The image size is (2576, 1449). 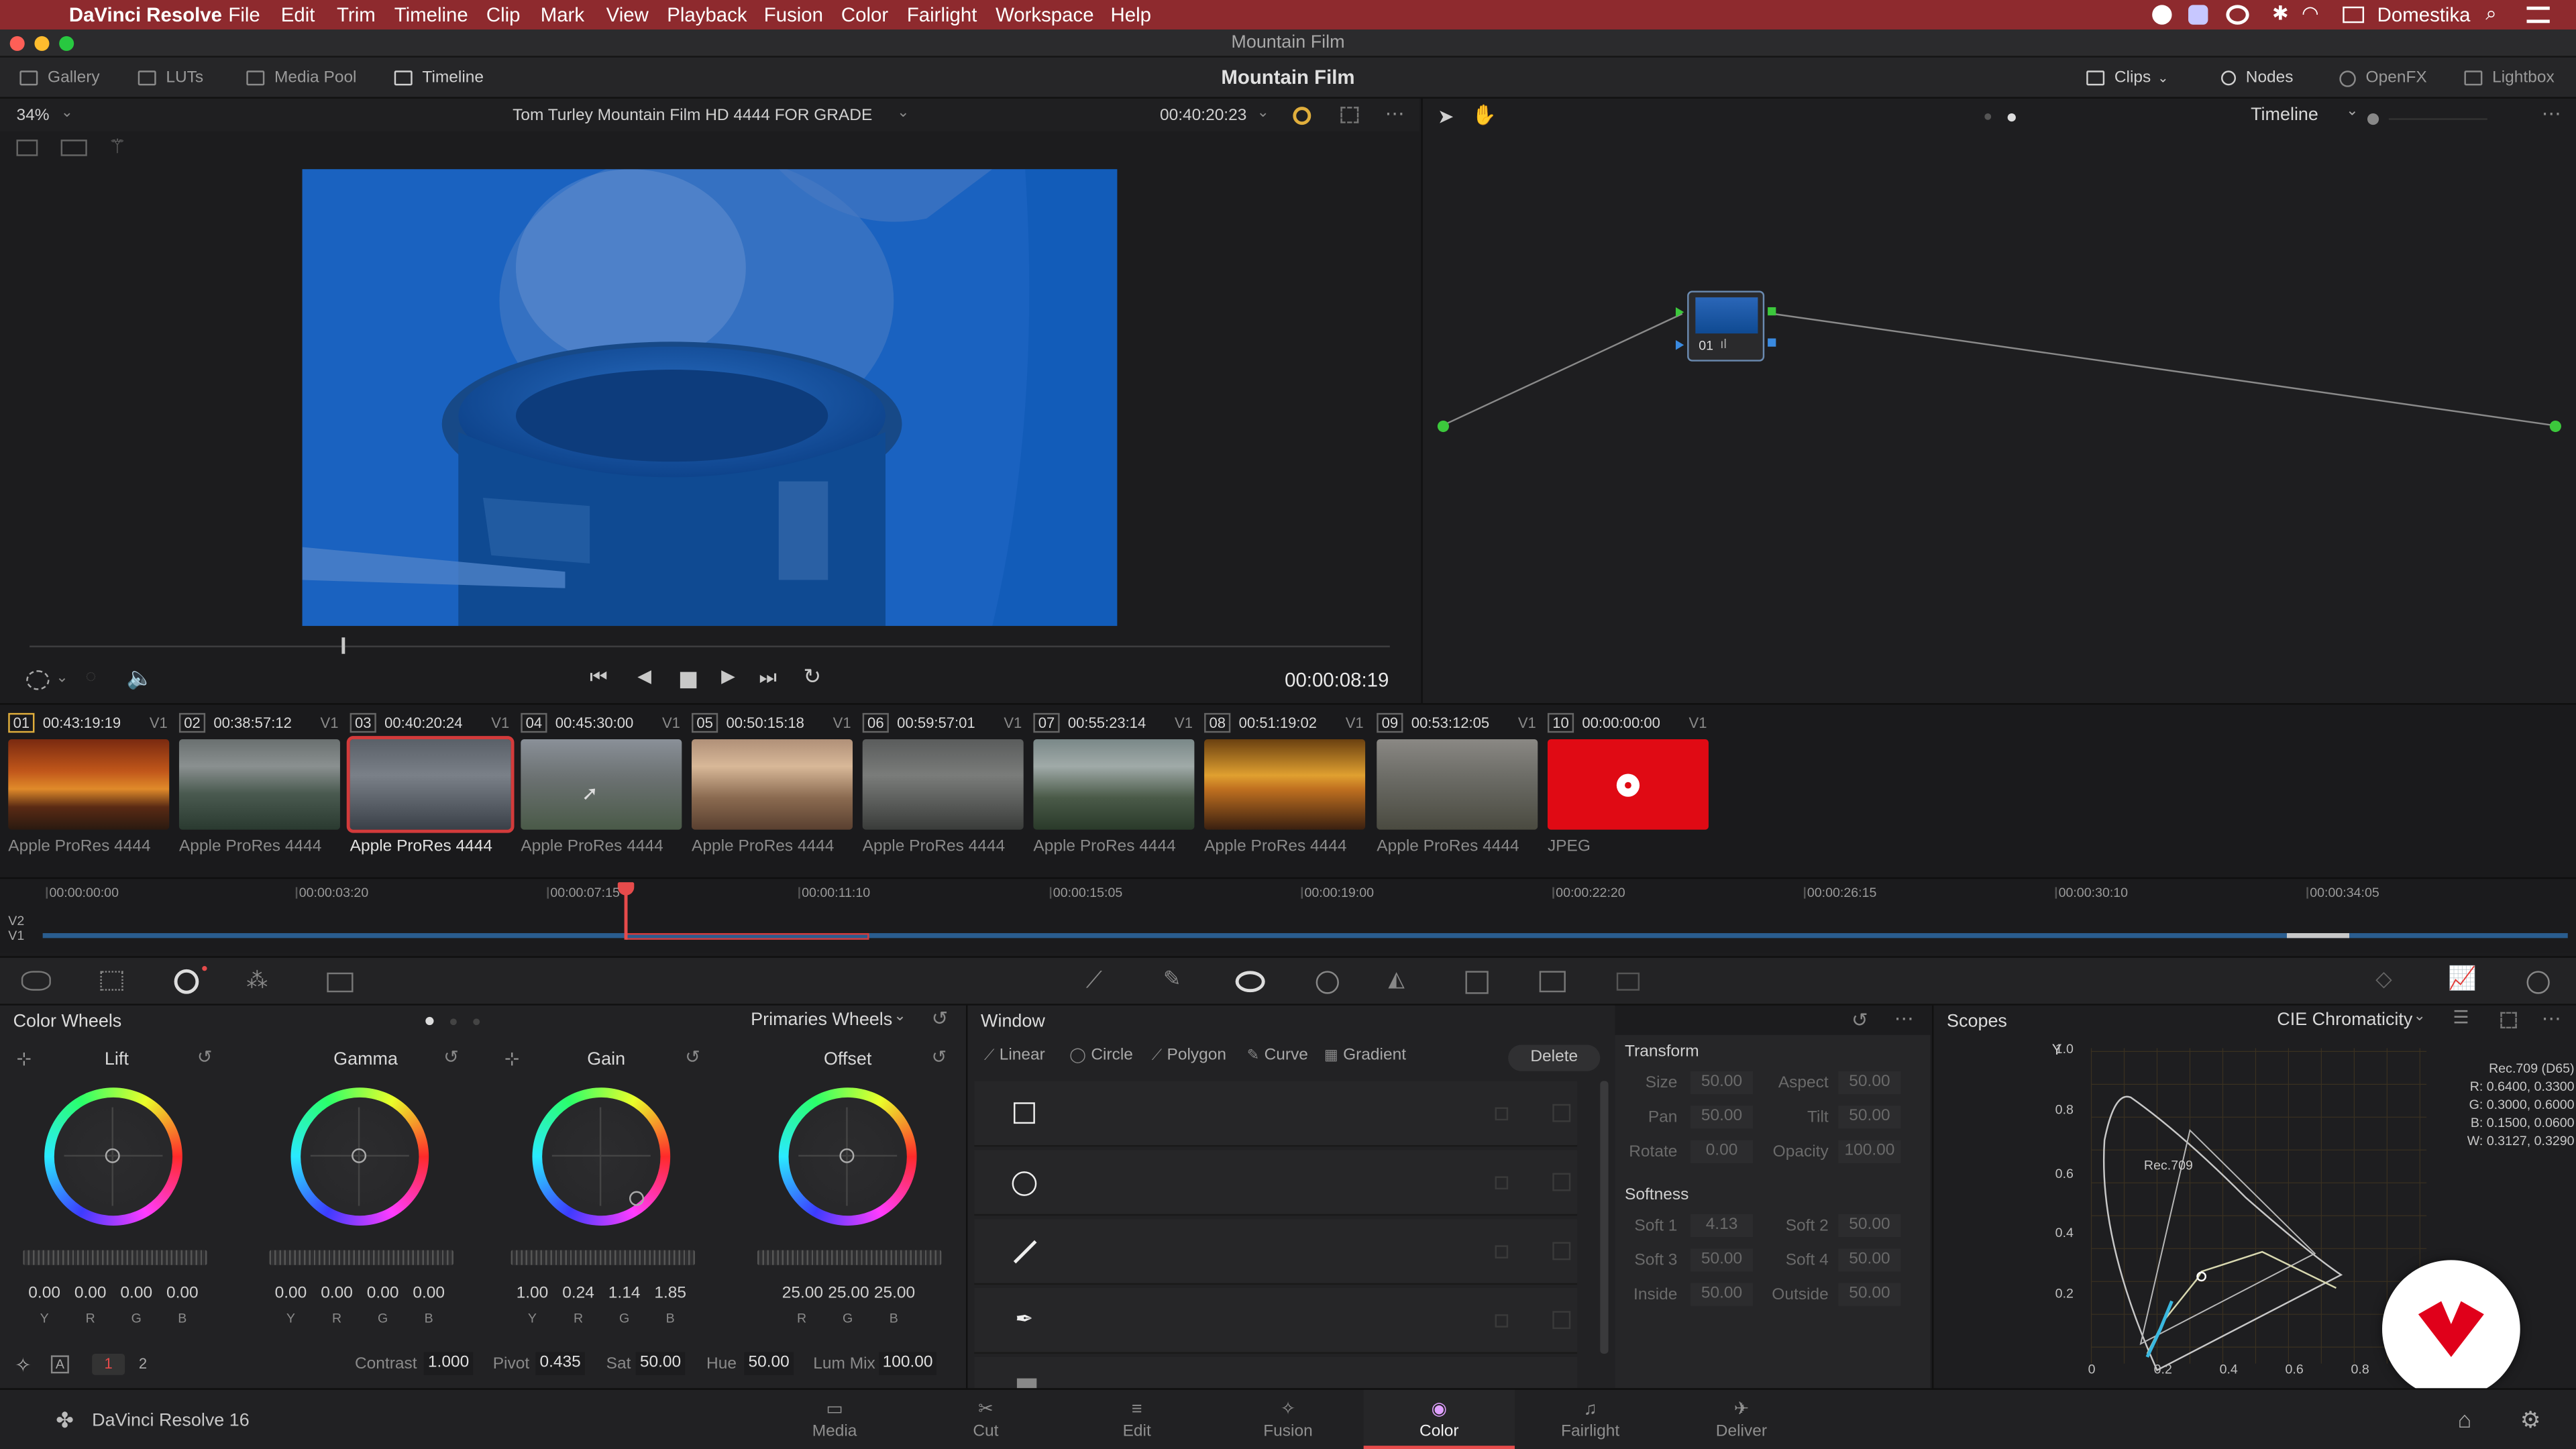 I want to click on page-deliver-button: ✈ Deliver, so click(x=1741, y=1419).